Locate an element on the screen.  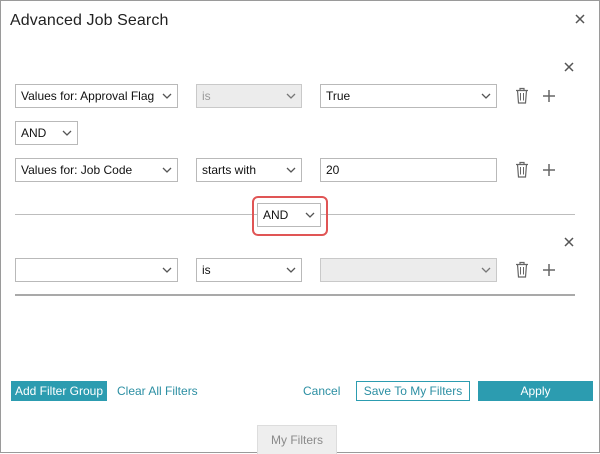
group-connector-select: AND is located at coordinates (289, 215).